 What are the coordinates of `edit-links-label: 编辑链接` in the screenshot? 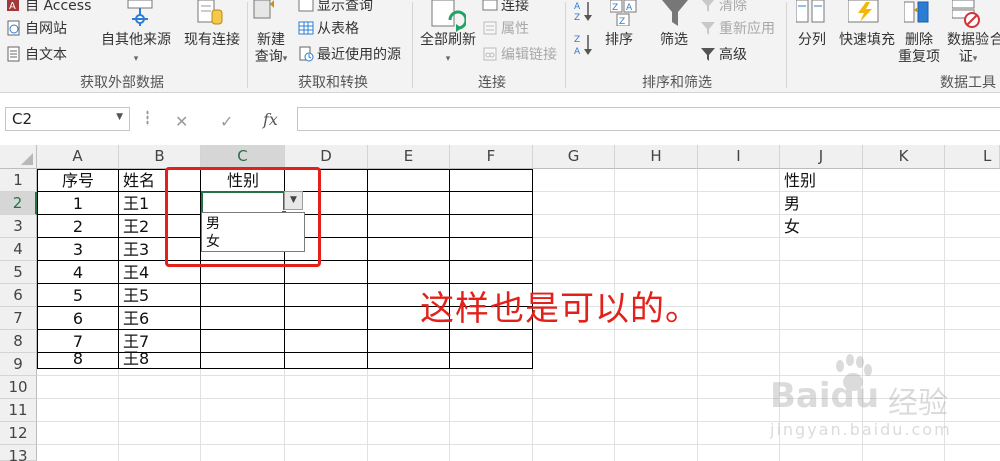 It's located at (529, 55).